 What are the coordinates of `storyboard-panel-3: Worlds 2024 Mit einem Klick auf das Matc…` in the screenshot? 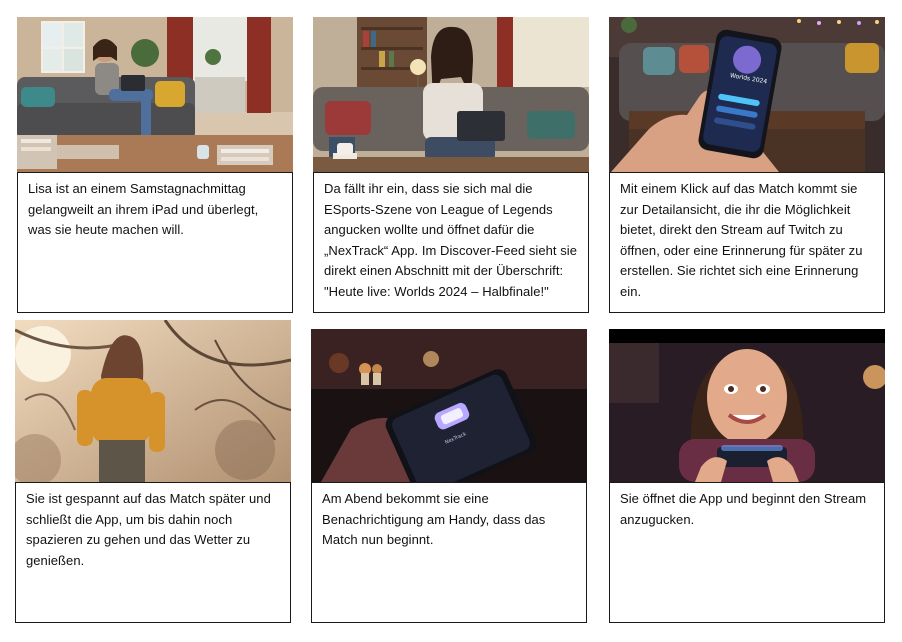 It's located at (747, 165).